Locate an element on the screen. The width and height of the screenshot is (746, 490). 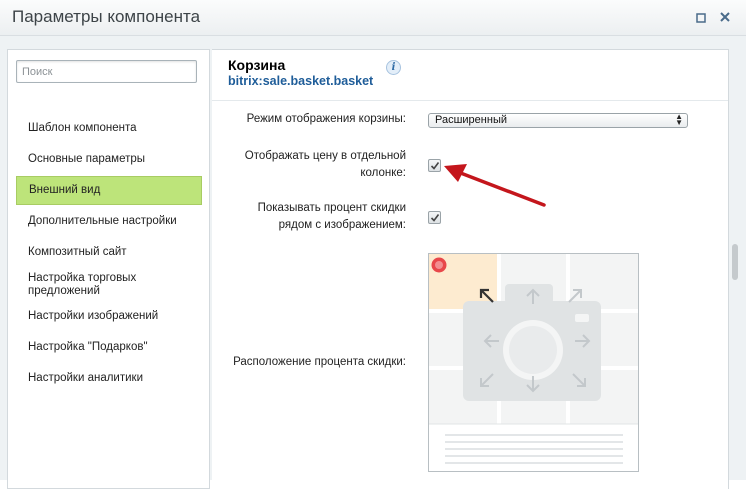
scrollbar-thumb is located at coordinates (735, 262).